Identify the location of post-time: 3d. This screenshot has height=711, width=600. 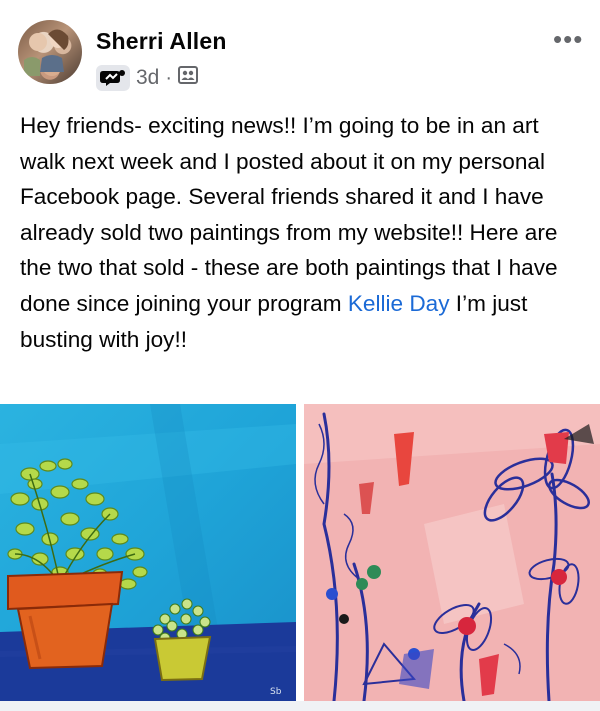
(147, 78).